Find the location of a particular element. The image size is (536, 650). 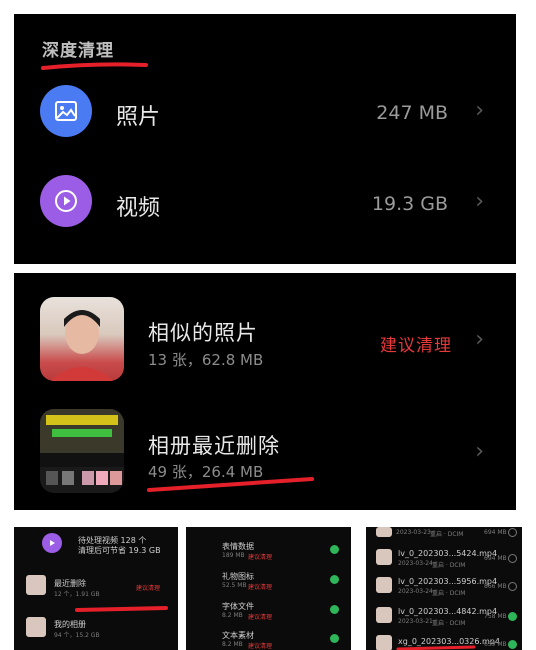

item-title: 礼物图标 is located at coordinates (238, 576).